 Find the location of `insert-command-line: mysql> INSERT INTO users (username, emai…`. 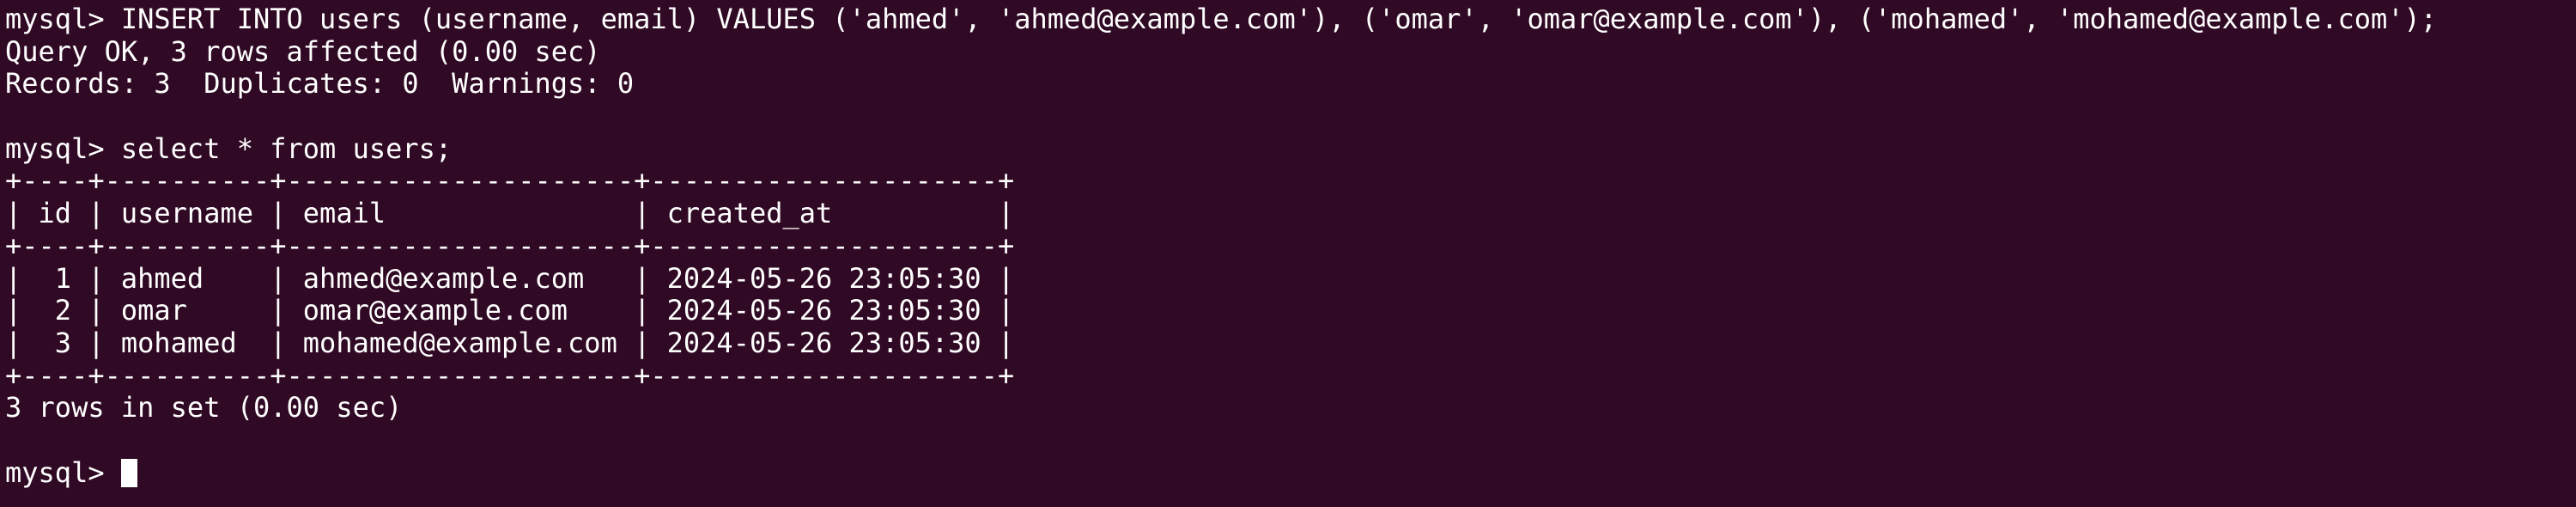

insert-command-line: mysql> INSERT INTO users (username, emai… is located at coordinates (1221, 19).